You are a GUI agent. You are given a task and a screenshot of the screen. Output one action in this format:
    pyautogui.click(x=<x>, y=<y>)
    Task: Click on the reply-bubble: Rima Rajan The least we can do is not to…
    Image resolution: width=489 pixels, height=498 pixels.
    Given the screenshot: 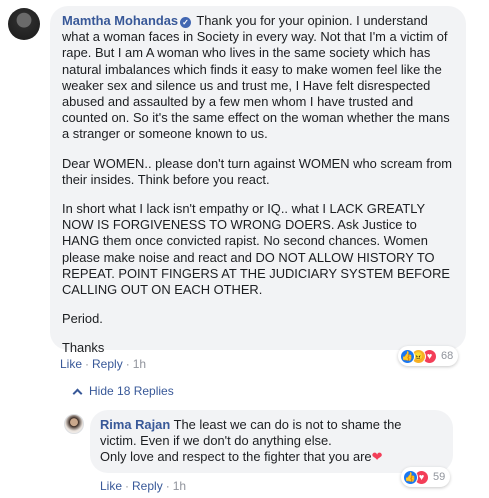 What is the action you would take?
    pyautogui.click(x=271, y=441)
    